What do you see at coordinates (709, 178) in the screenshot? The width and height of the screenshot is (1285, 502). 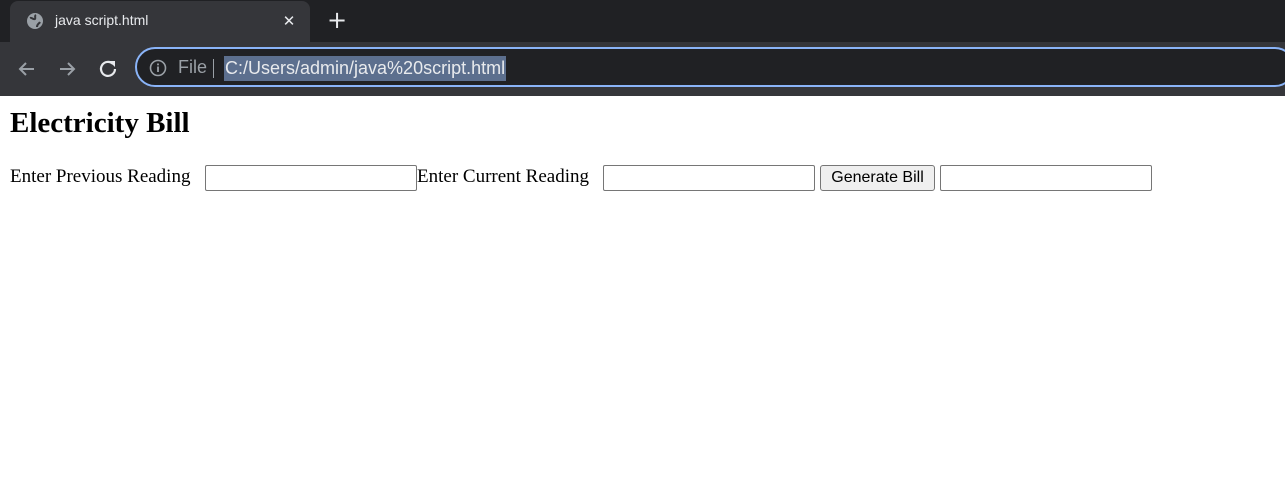 I see `current-reading-input` at bounding box center [709, 178].